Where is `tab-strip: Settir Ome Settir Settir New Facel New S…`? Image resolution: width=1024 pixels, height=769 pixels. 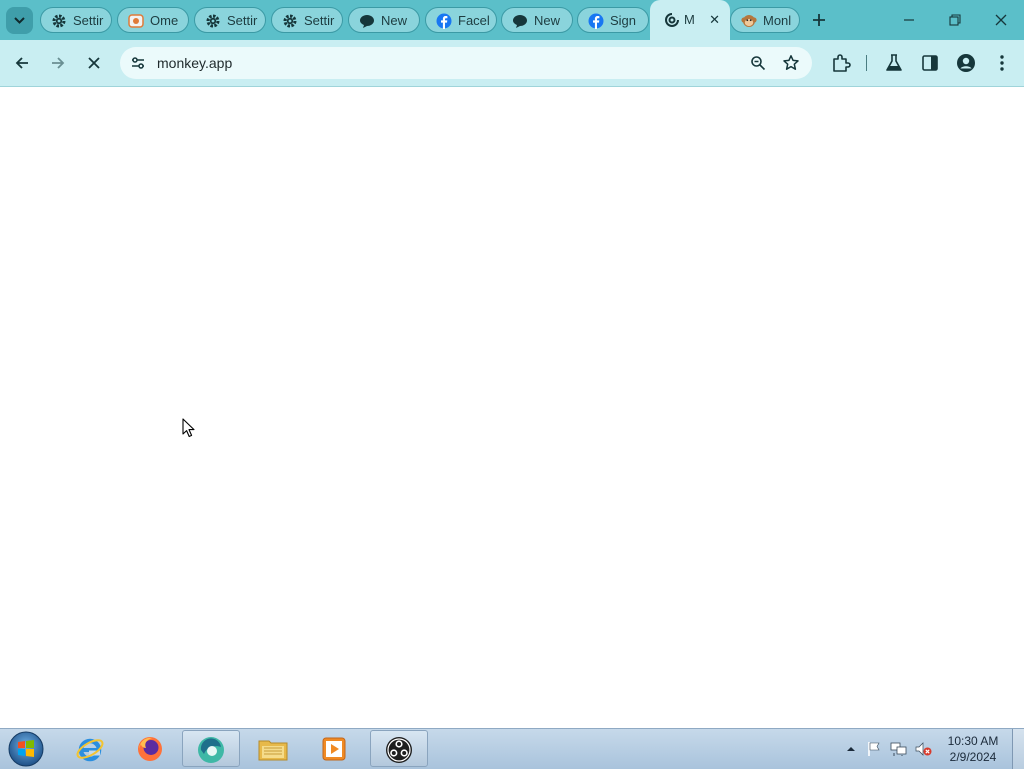
tab-strip: Settir Ome Settir Settir New Facel New S… is located at coordinates (512, 20).